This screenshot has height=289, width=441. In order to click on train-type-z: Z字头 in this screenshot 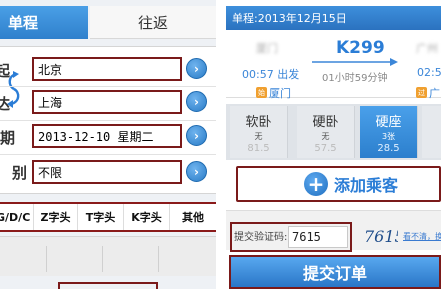, I will do `click(56, 217)`.